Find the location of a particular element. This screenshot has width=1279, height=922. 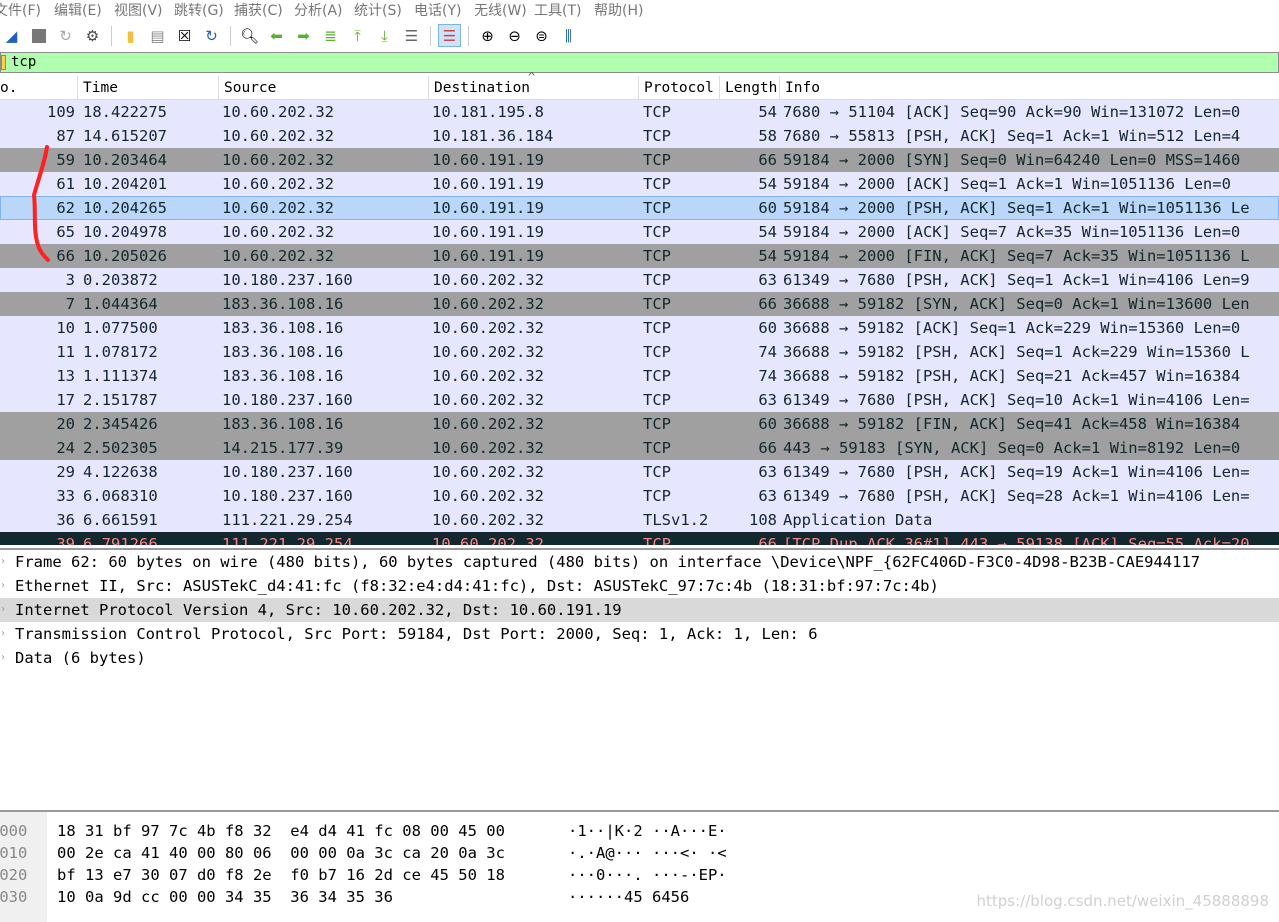

column-header-info: Info is located at coordinates (1029, 87).